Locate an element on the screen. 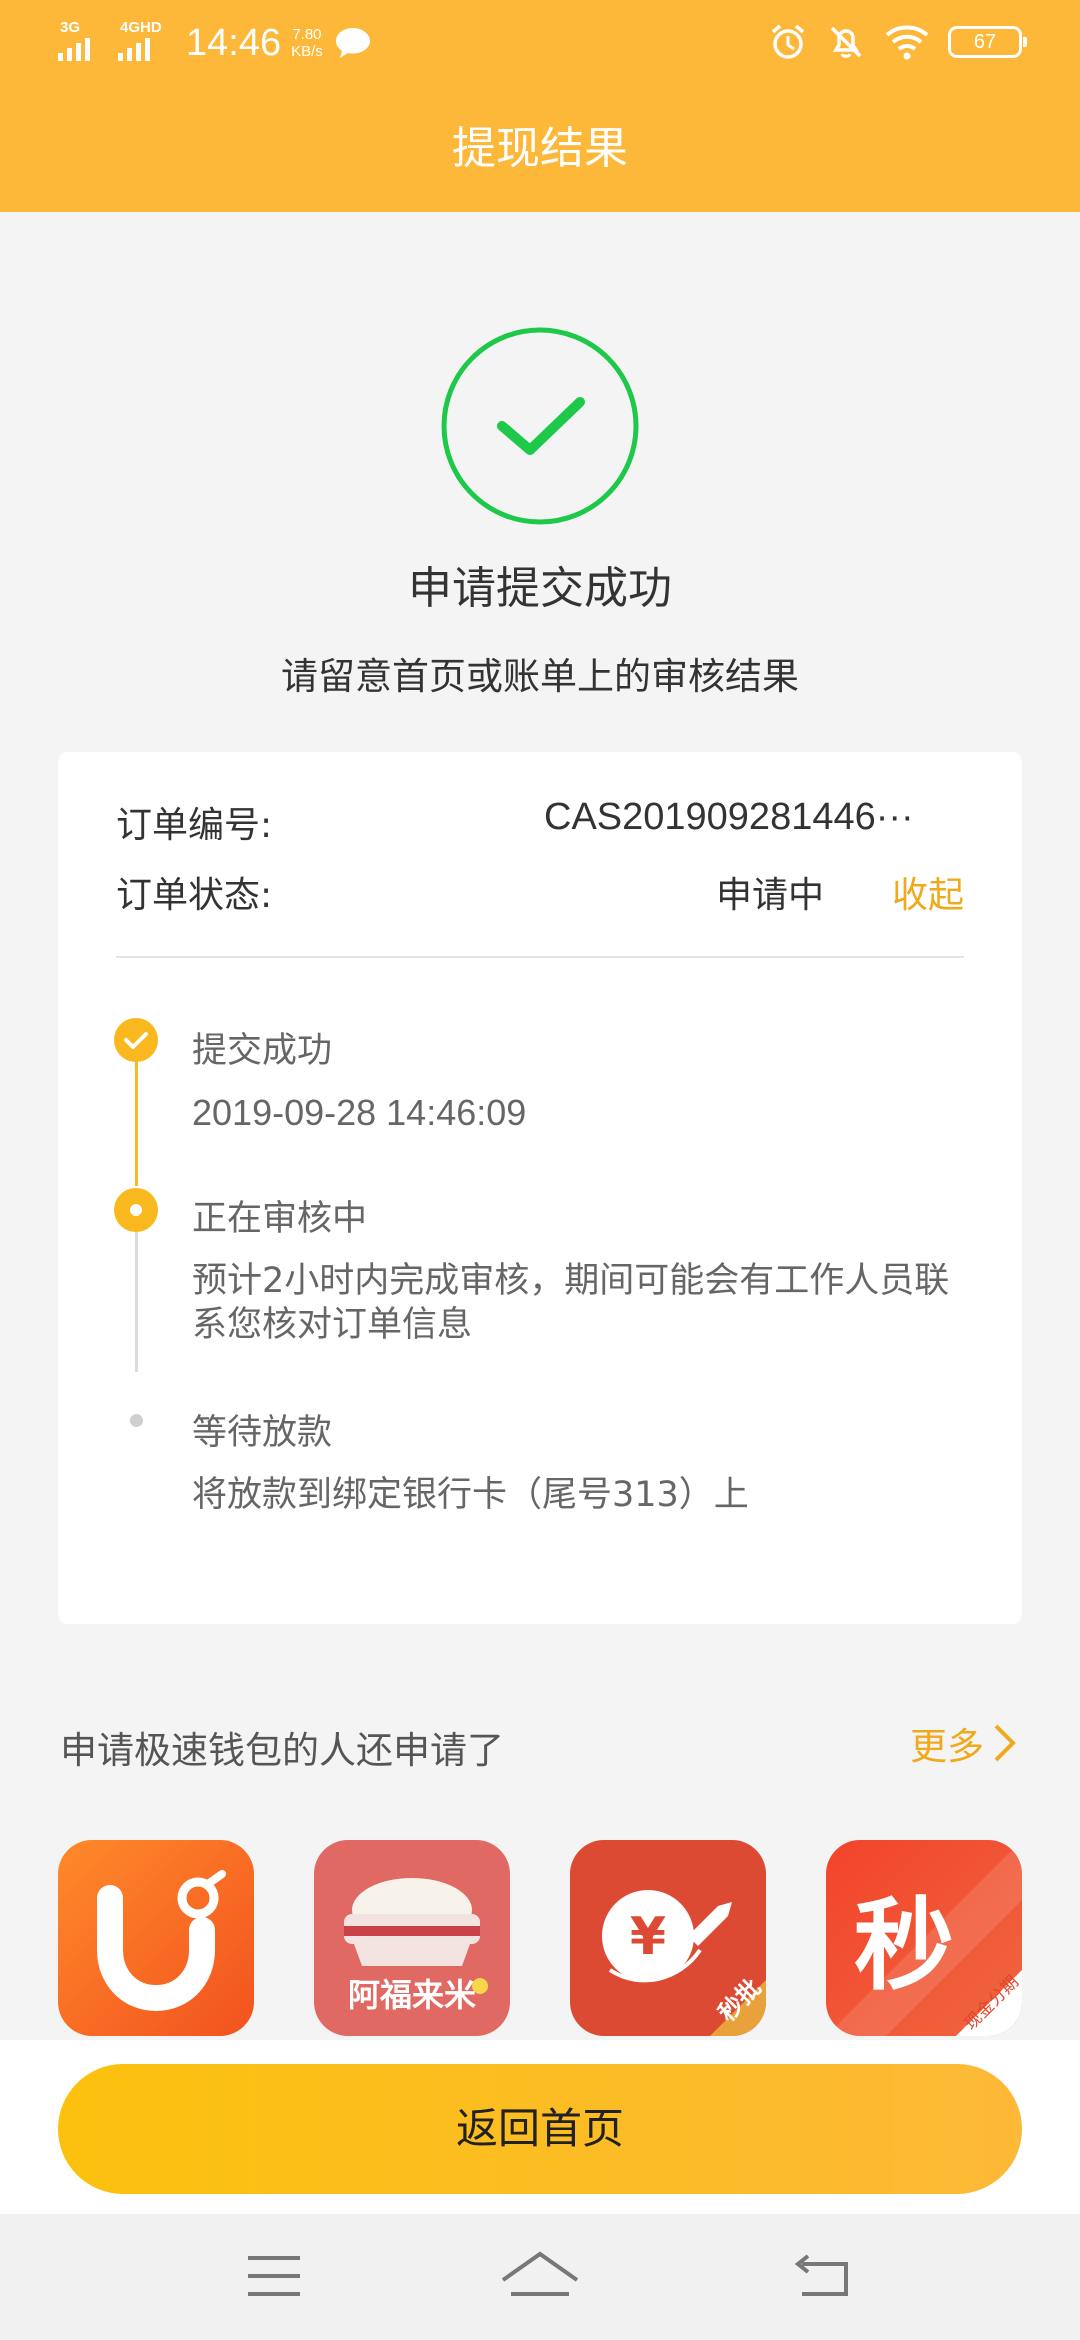 This screenshot has height=2340, width=1080. speed-unit: KB/s is located at coordinates (307, 51).